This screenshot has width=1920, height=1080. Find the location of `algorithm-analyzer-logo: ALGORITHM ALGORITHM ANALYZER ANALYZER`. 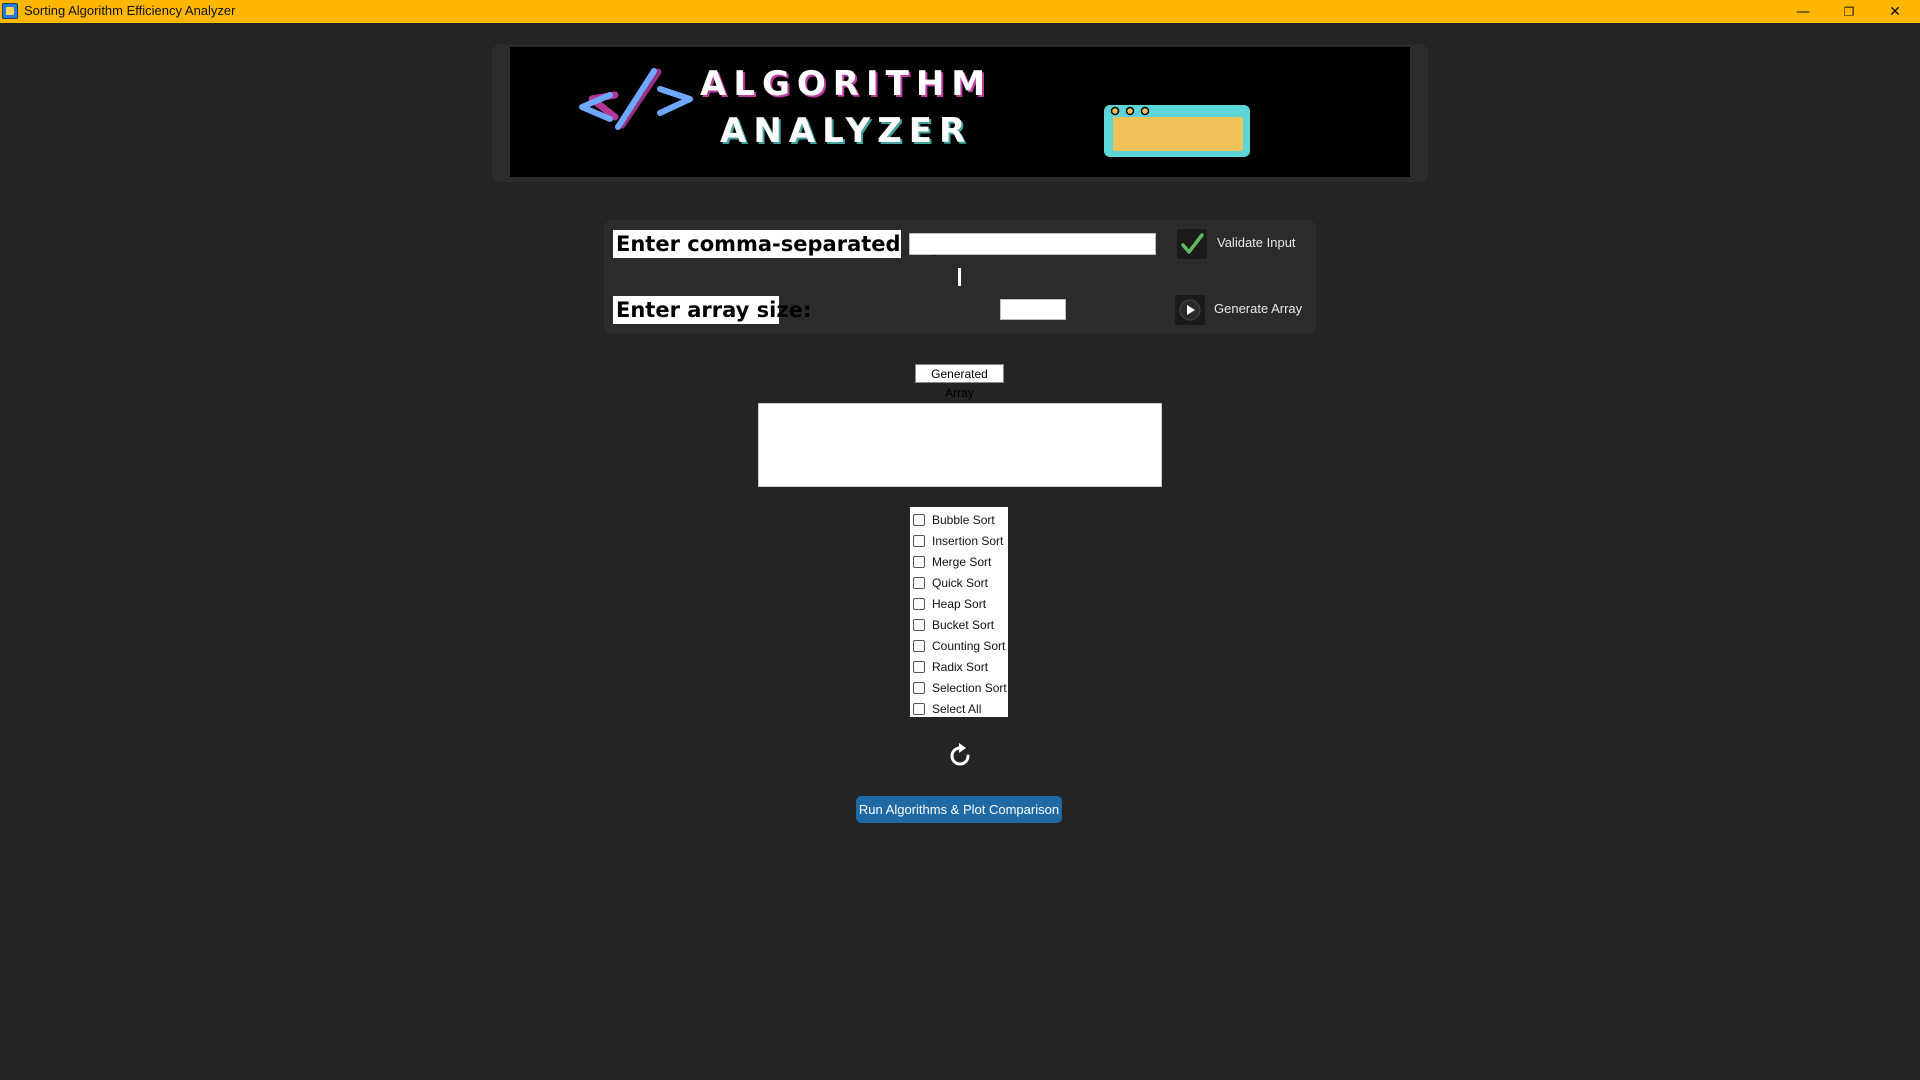

algorithm-analyzer-logo: ALGORITHM ALGORITHM ANALYZER ANALYZER is located at coordinates (914, 110).